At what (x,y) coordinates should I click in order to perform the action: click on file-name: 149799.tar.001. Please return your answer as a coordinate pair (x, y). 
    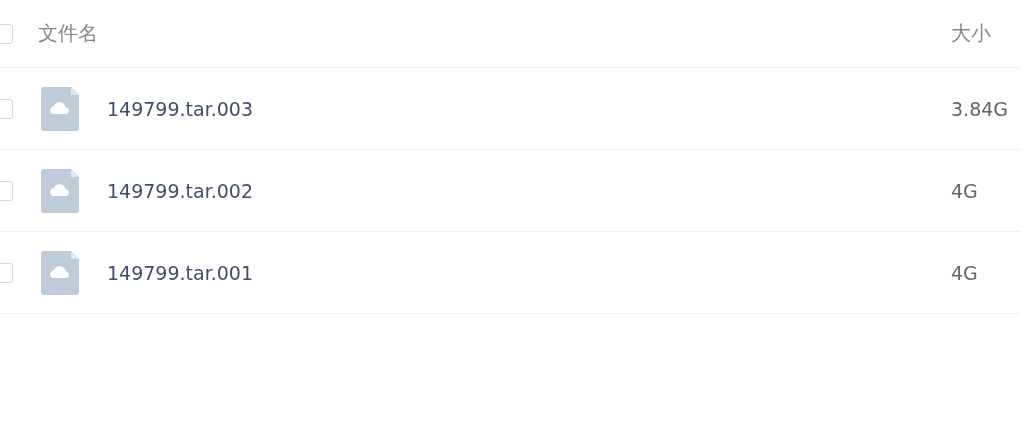
    Looking at the image, I should click on (529, 272).